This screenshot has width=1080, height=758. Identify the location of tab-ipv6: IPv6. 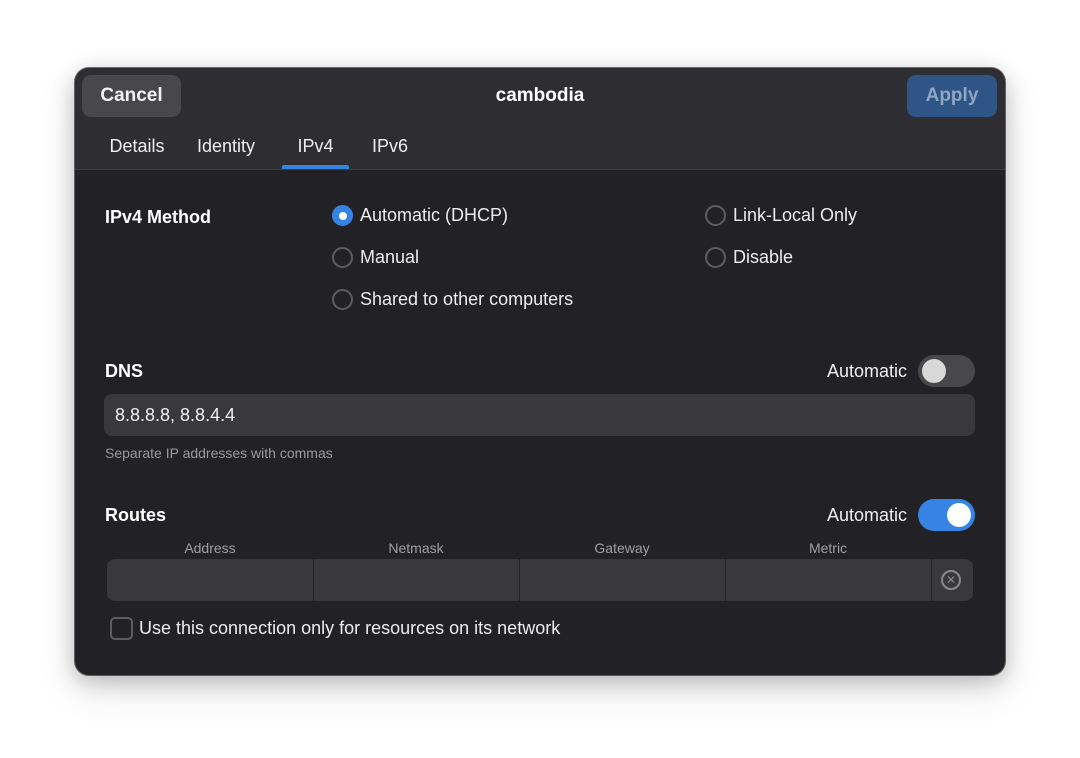
(390, 146).